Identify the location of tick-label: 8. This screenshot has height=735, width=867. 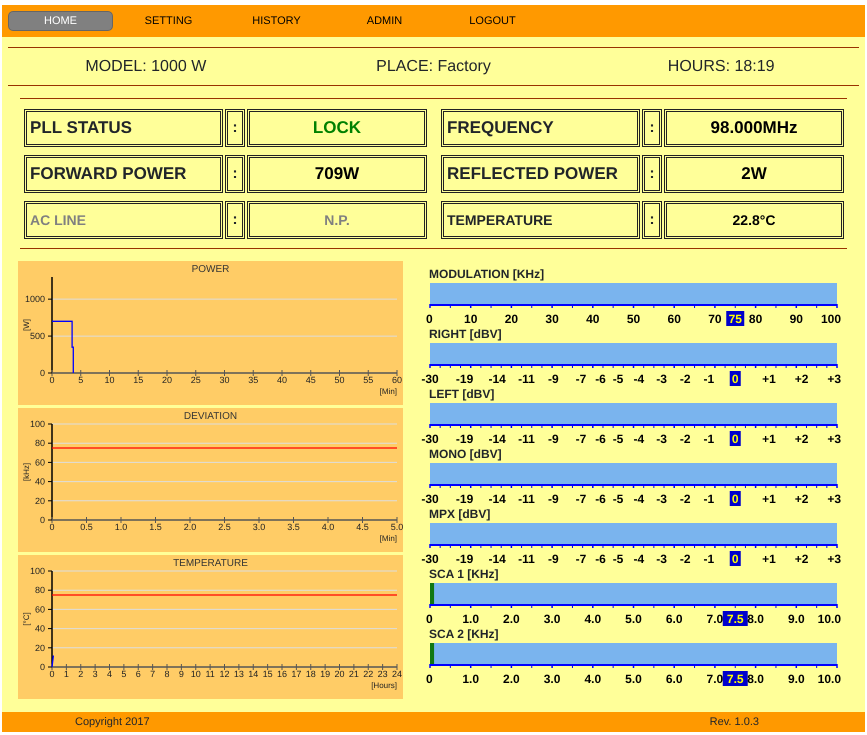
(167, 674).